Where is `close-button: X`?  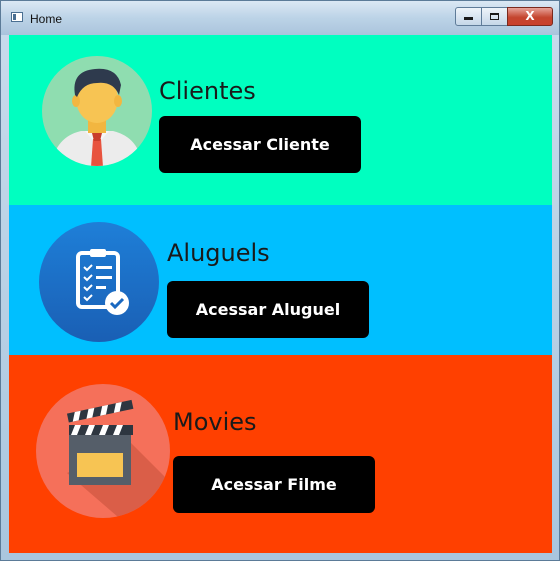
close-button: X is located at coordinates (530, 16).